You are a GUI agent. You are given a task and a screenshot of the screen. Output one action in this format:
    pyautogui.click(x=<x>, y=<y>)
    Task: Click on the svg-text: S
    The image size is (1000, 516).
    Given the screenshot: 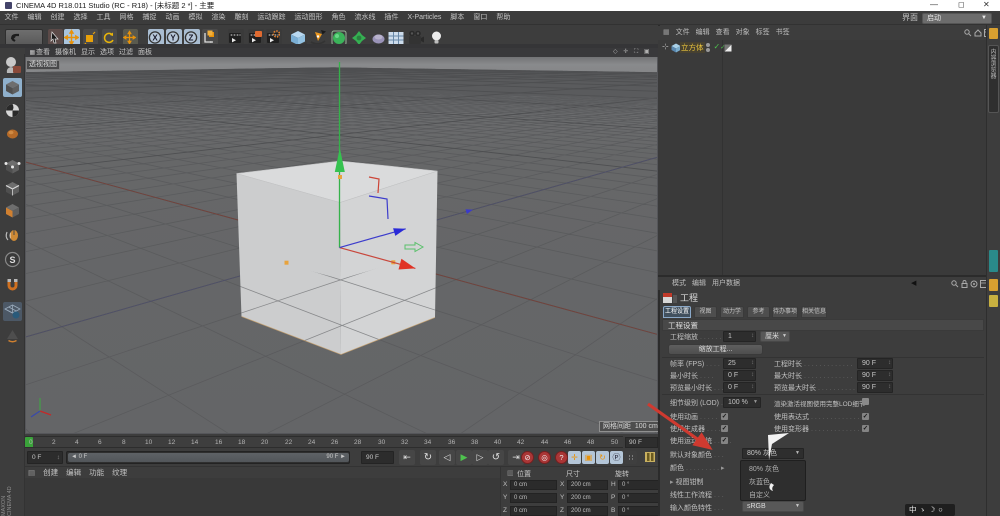 What is the action you would take?
    pyautogui.click(x=12, y=260)
    